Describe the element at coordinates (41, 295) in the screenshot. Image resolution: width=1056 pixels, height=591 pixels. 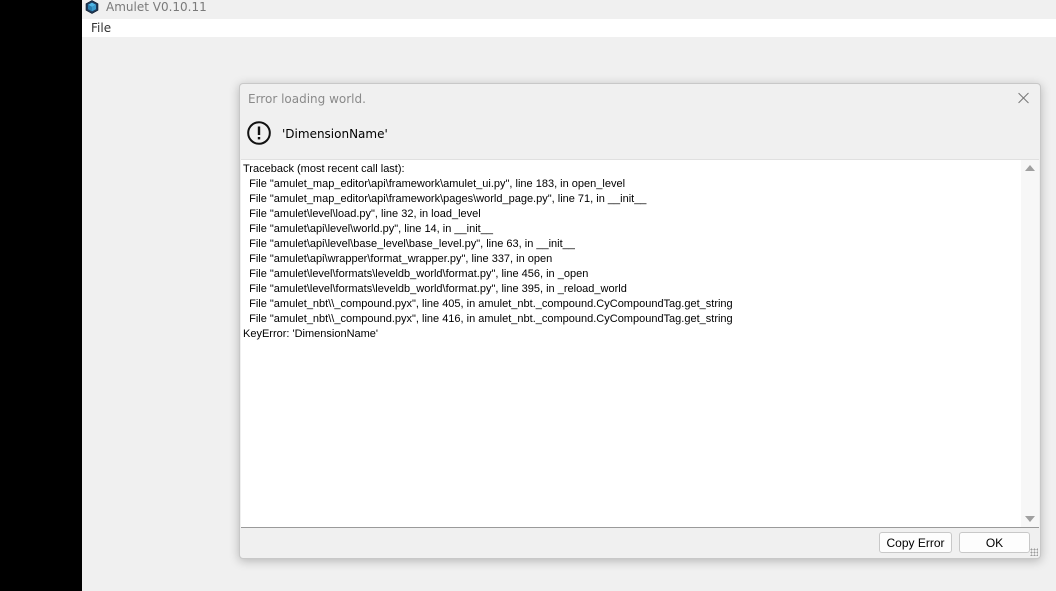
I see `desktop-background` at that location.